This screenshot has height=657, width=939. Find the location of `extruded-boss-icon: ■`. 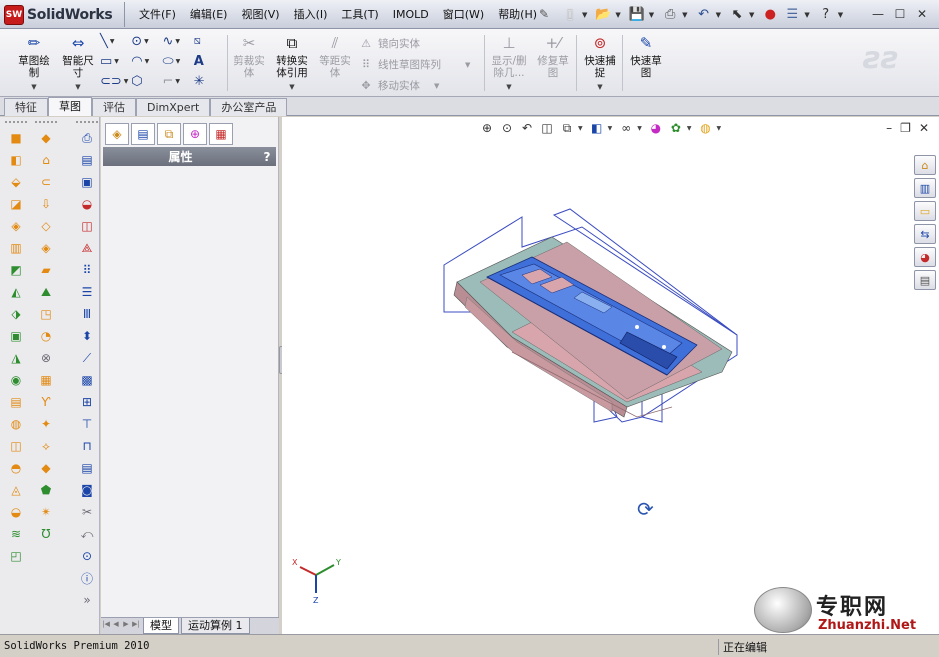

extruded-boss-icon: ■ is located at coordinates (16, 138).